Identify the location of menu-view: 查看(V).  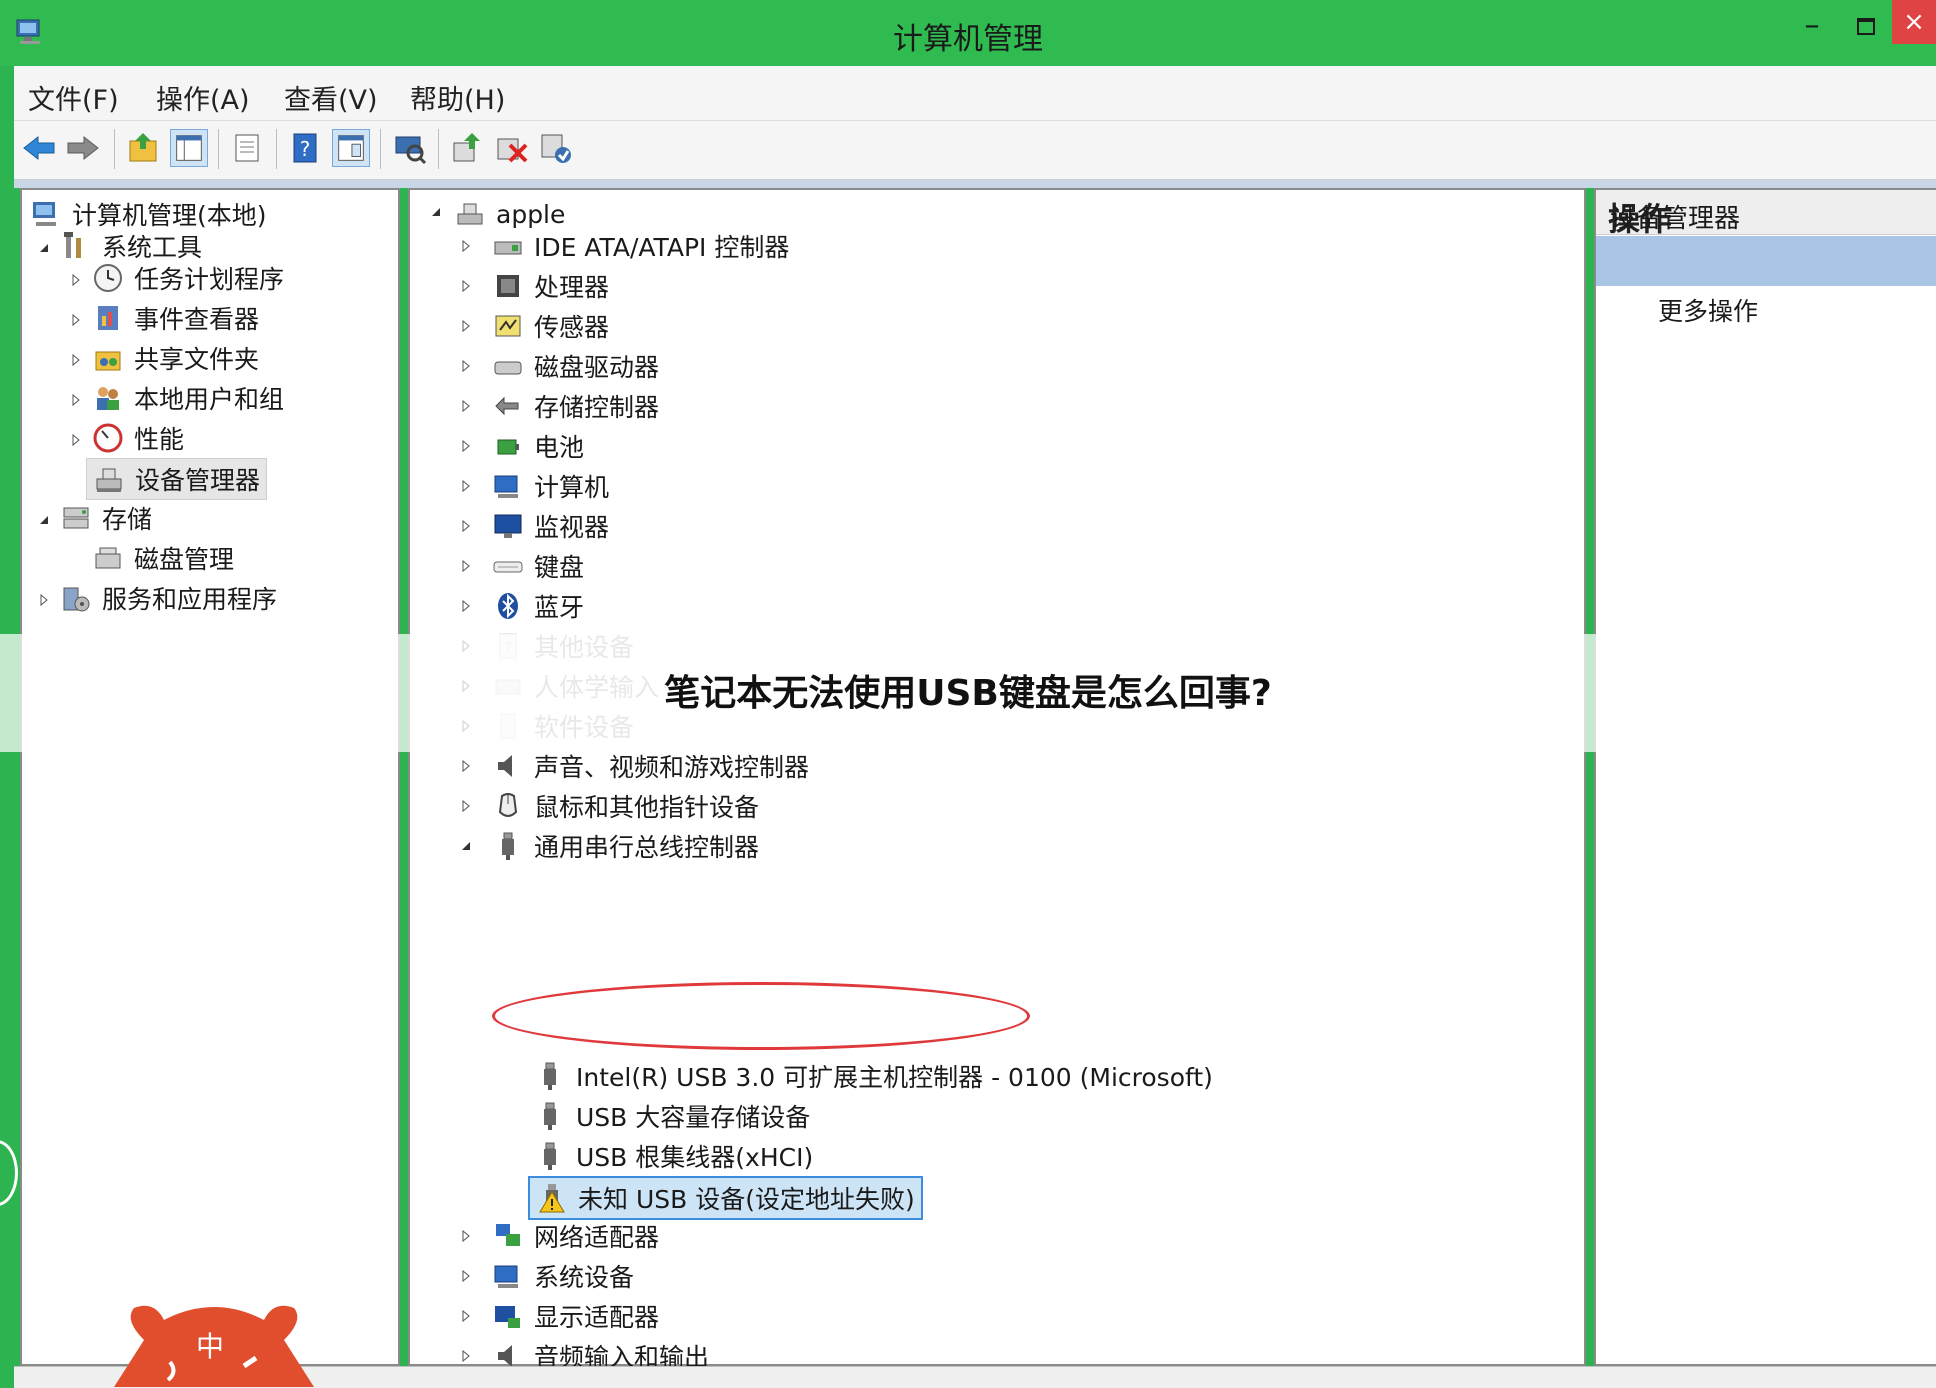
(331, 97).